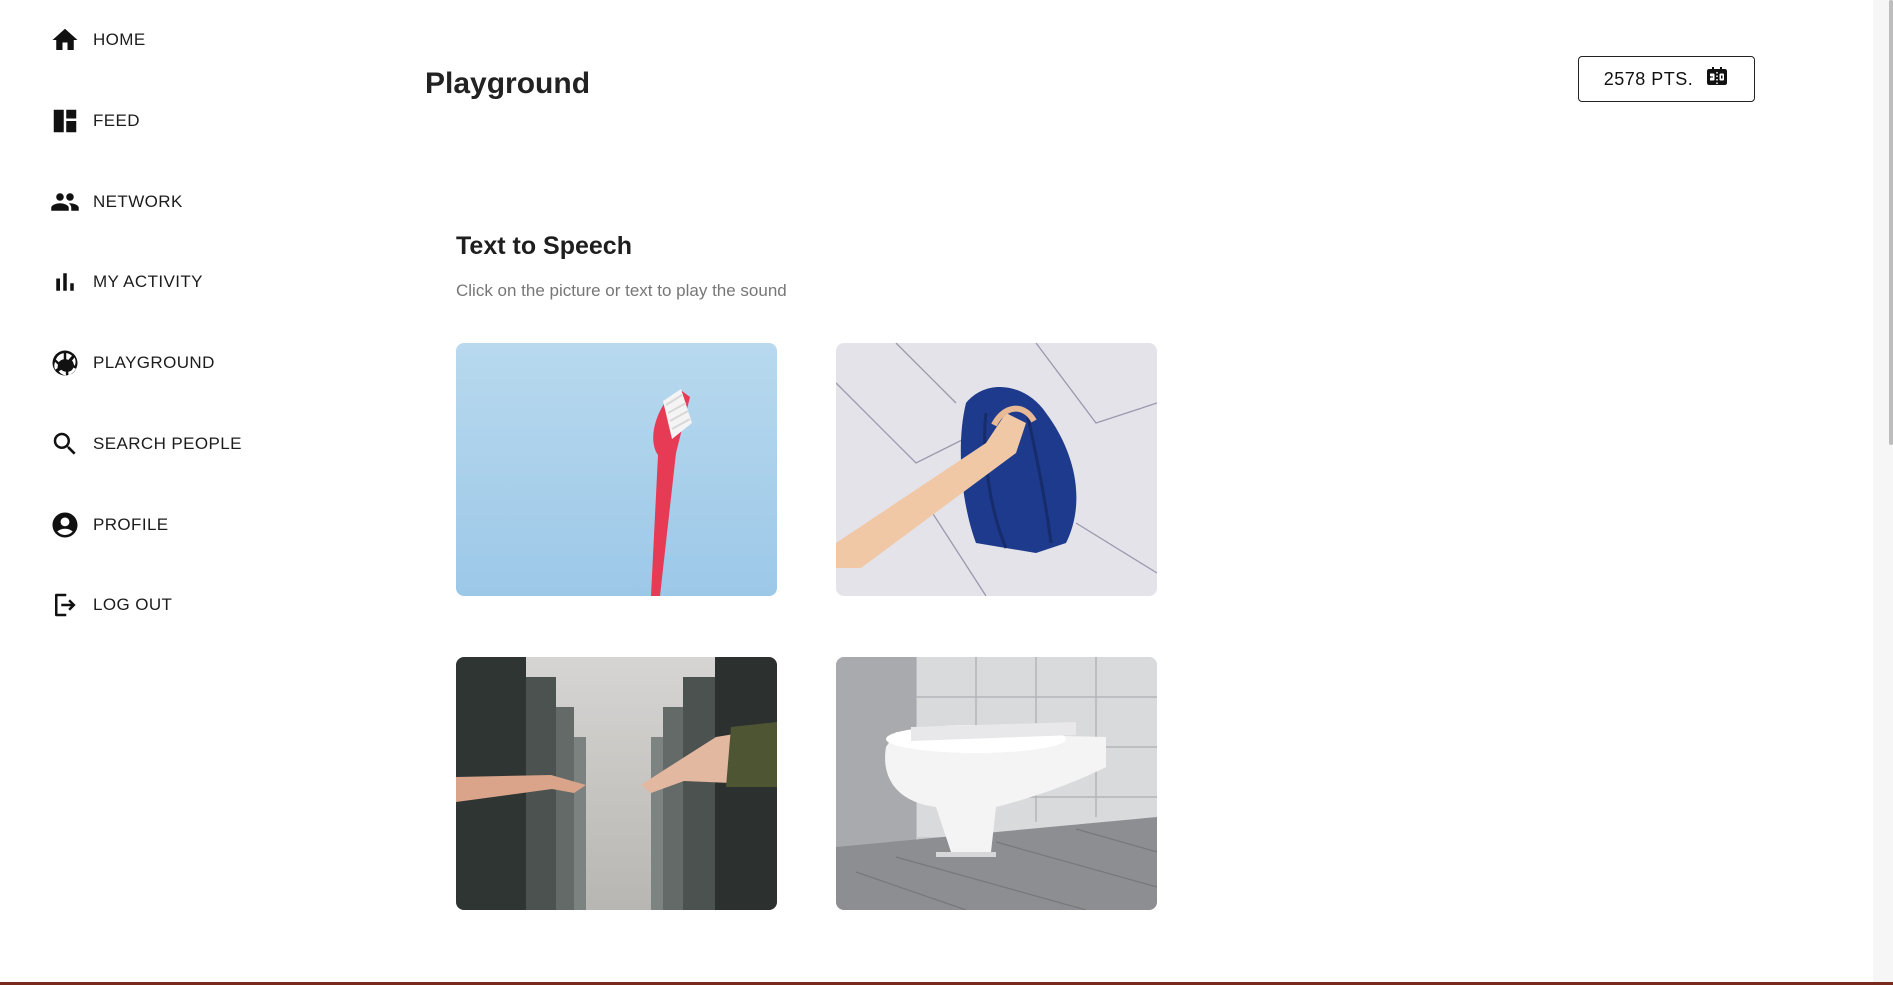  I want to click on search-icon, so click(65, 444).